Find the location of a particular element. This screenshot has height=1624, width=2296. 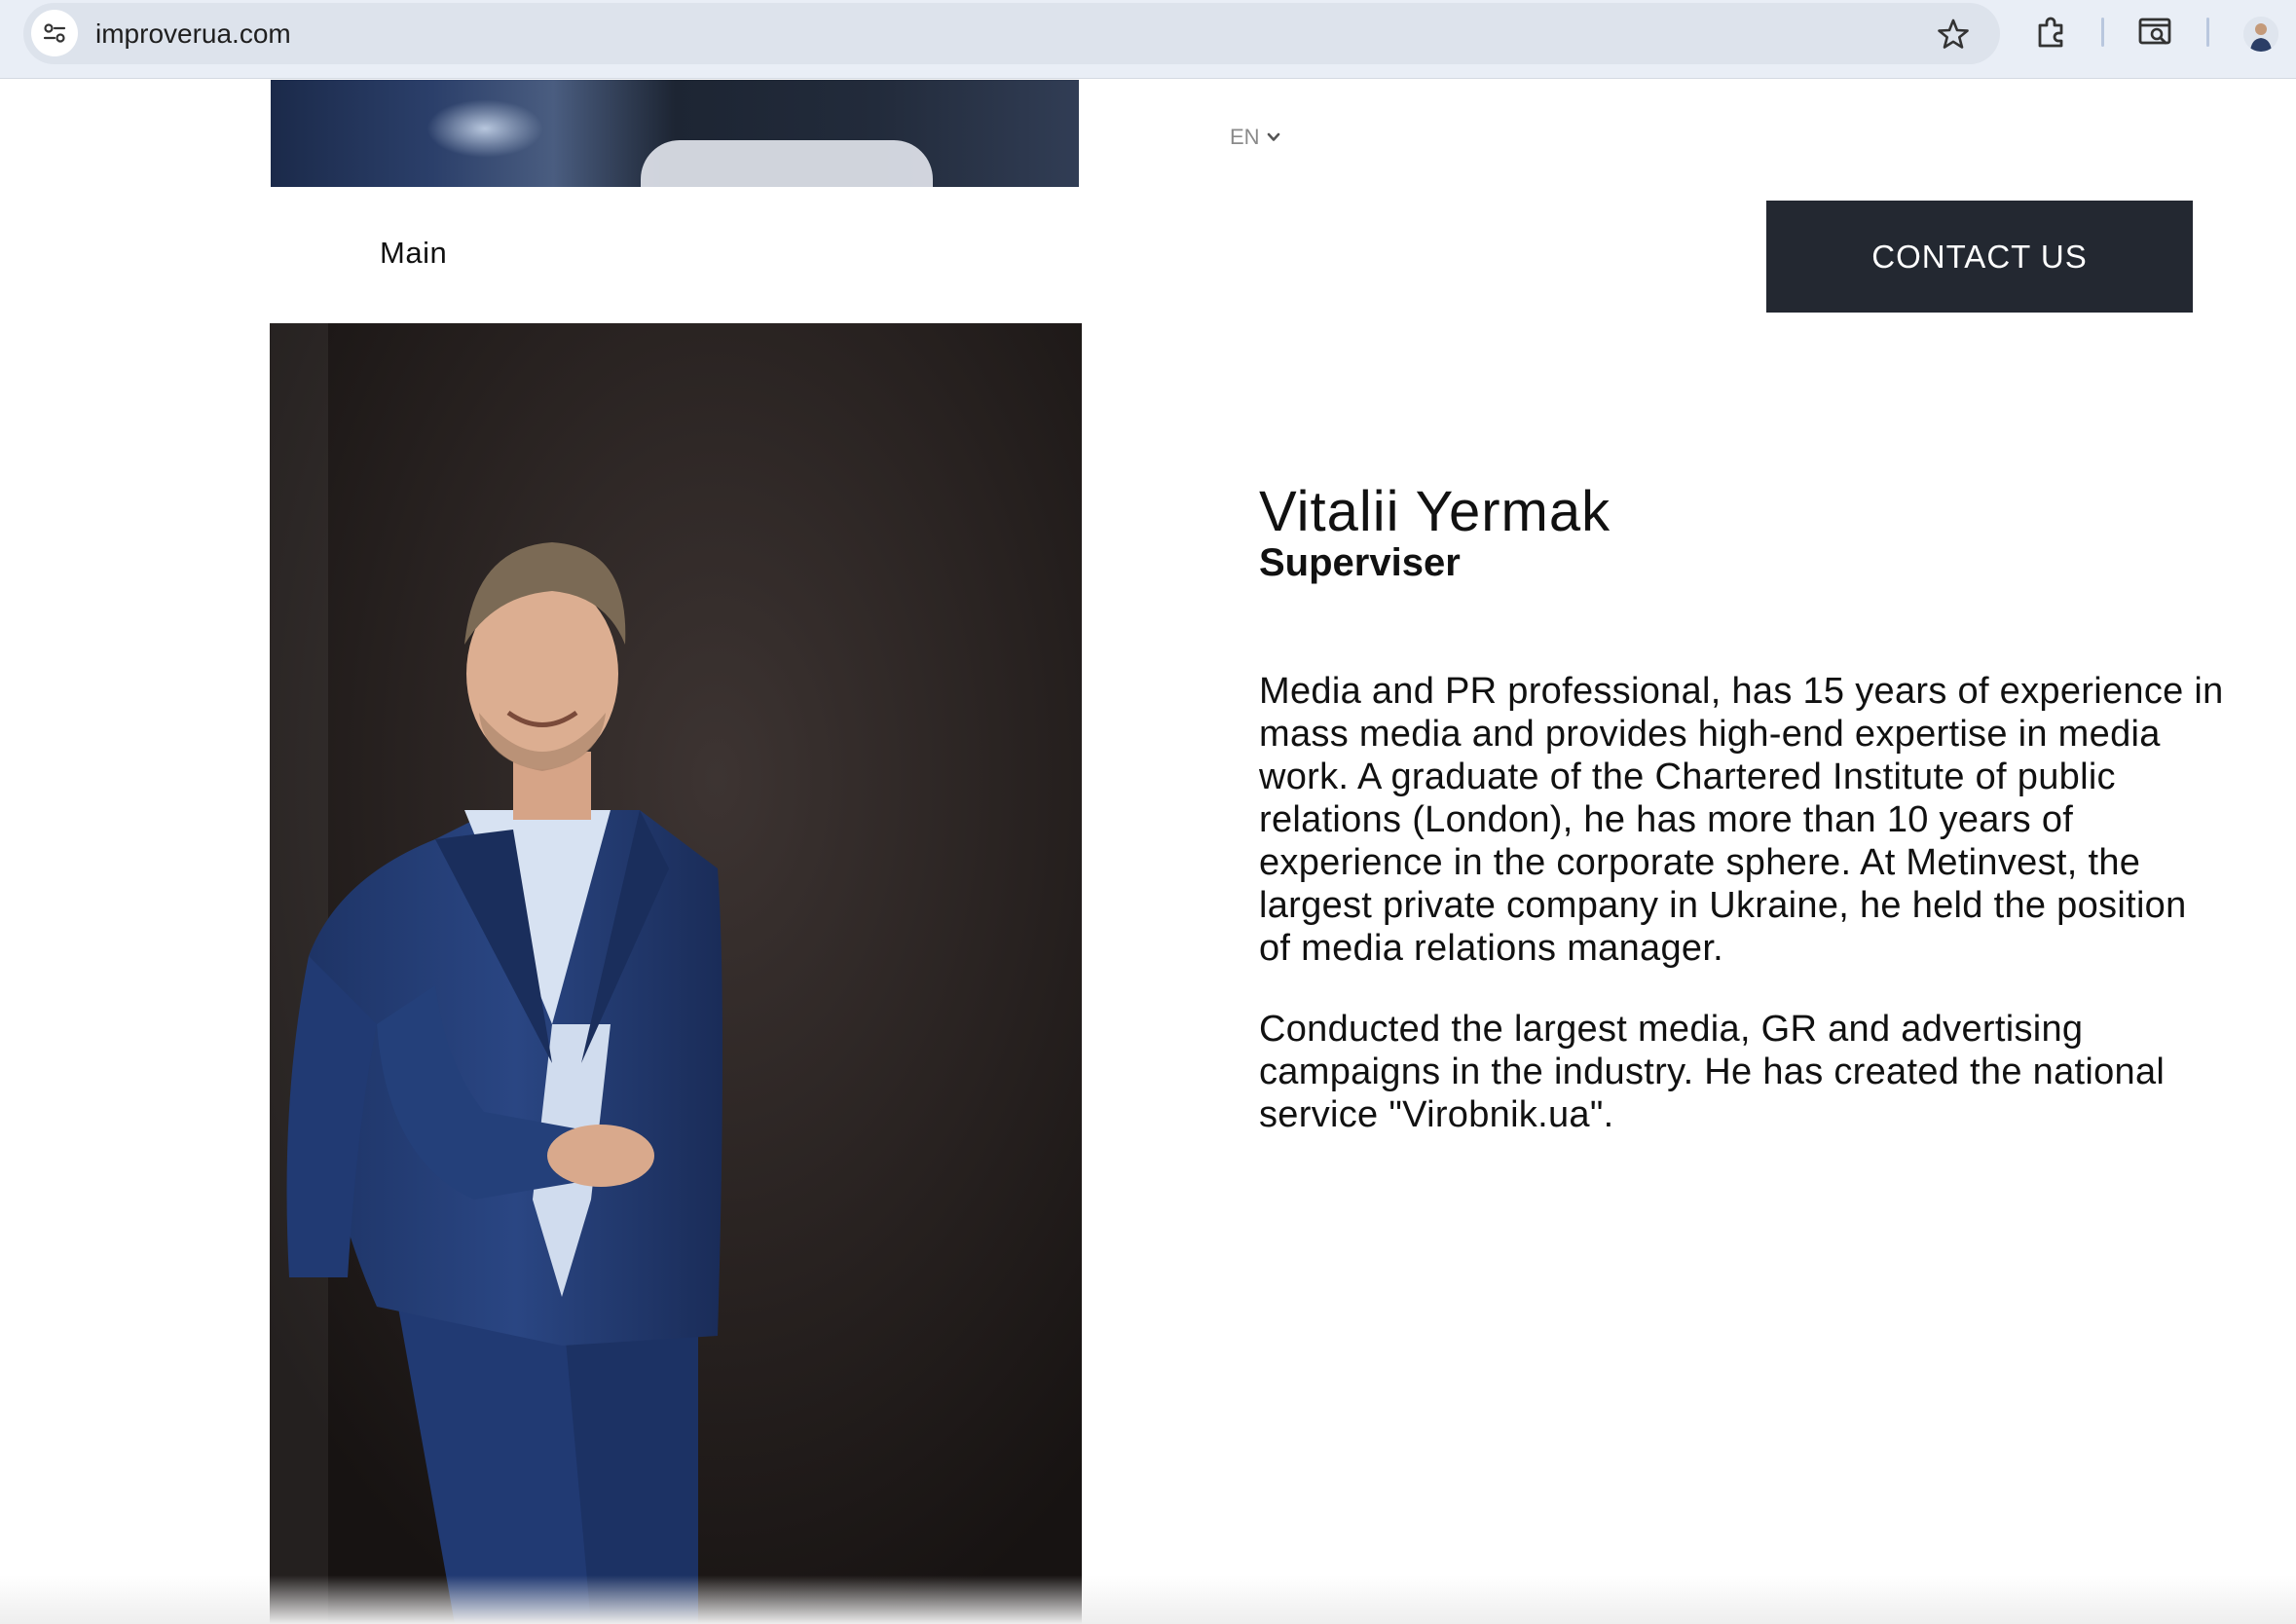

url-text: improverua.com is located at coordinates (193, 34).